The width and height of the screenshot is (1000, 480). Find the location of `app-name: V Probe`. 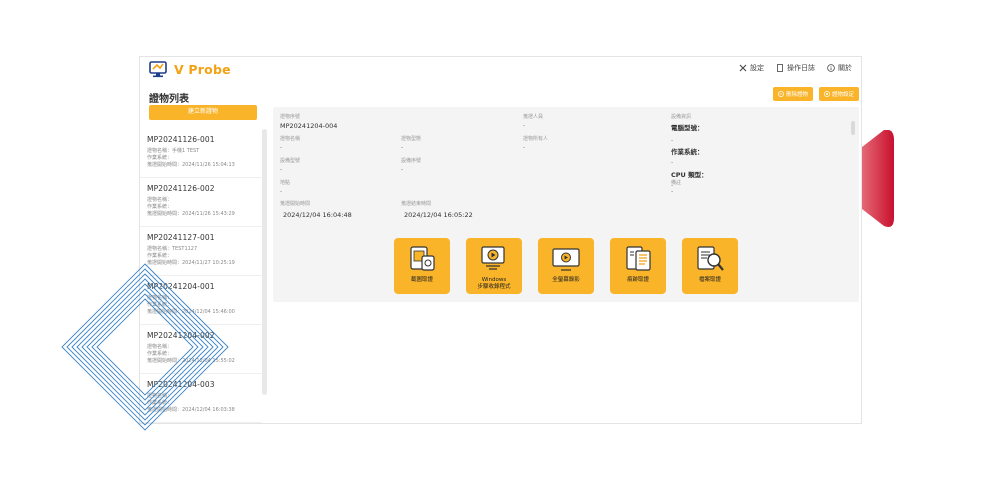

app-name: V Probe is located at coordinates (202, 69).